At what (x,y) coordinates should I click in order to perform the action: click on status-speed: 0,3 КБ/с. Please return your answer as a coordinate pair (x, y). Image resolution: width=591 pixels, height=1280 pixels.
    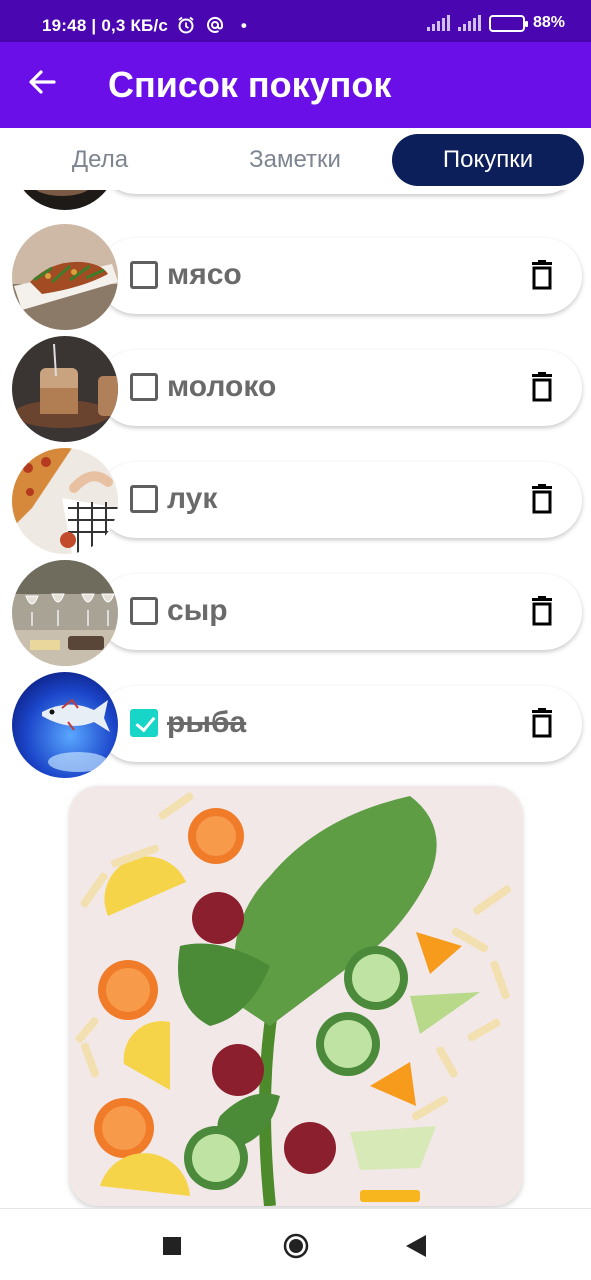
    Looking at the image, I should click on (135, 25).